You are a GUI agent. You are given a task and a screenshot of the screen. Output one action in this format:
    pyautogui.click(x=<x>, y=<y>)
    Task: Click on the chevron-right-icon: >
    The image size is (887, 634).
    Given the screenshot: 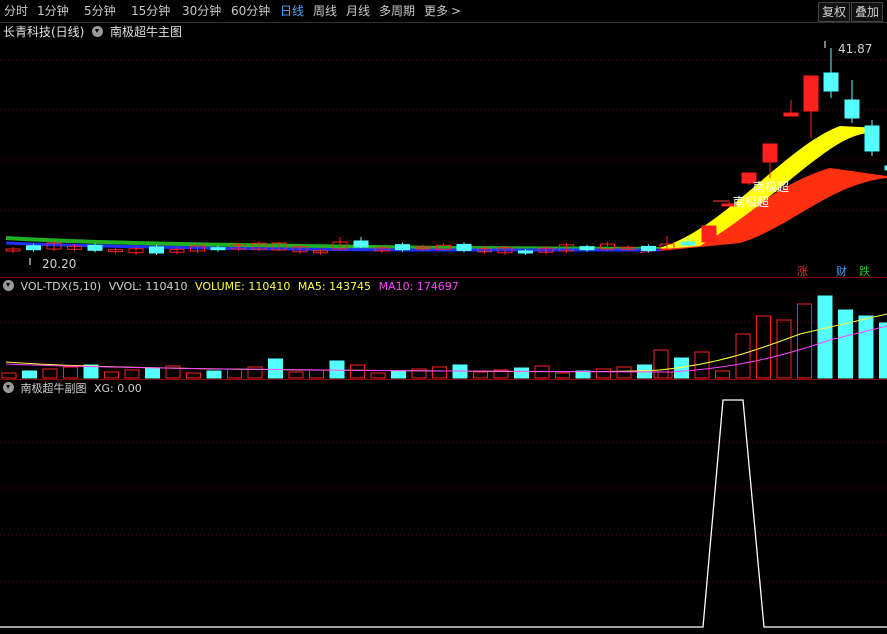 What is the action you would take?
    pyautogui.click(x=456, y=11)
    